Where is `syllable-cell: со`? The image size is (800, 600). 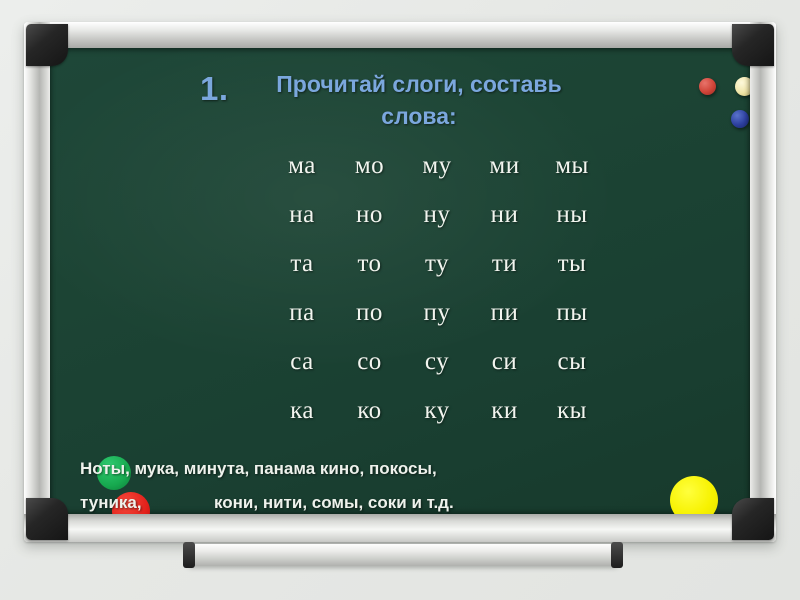
syllable-cell: со is located at coordinates (369, 361).